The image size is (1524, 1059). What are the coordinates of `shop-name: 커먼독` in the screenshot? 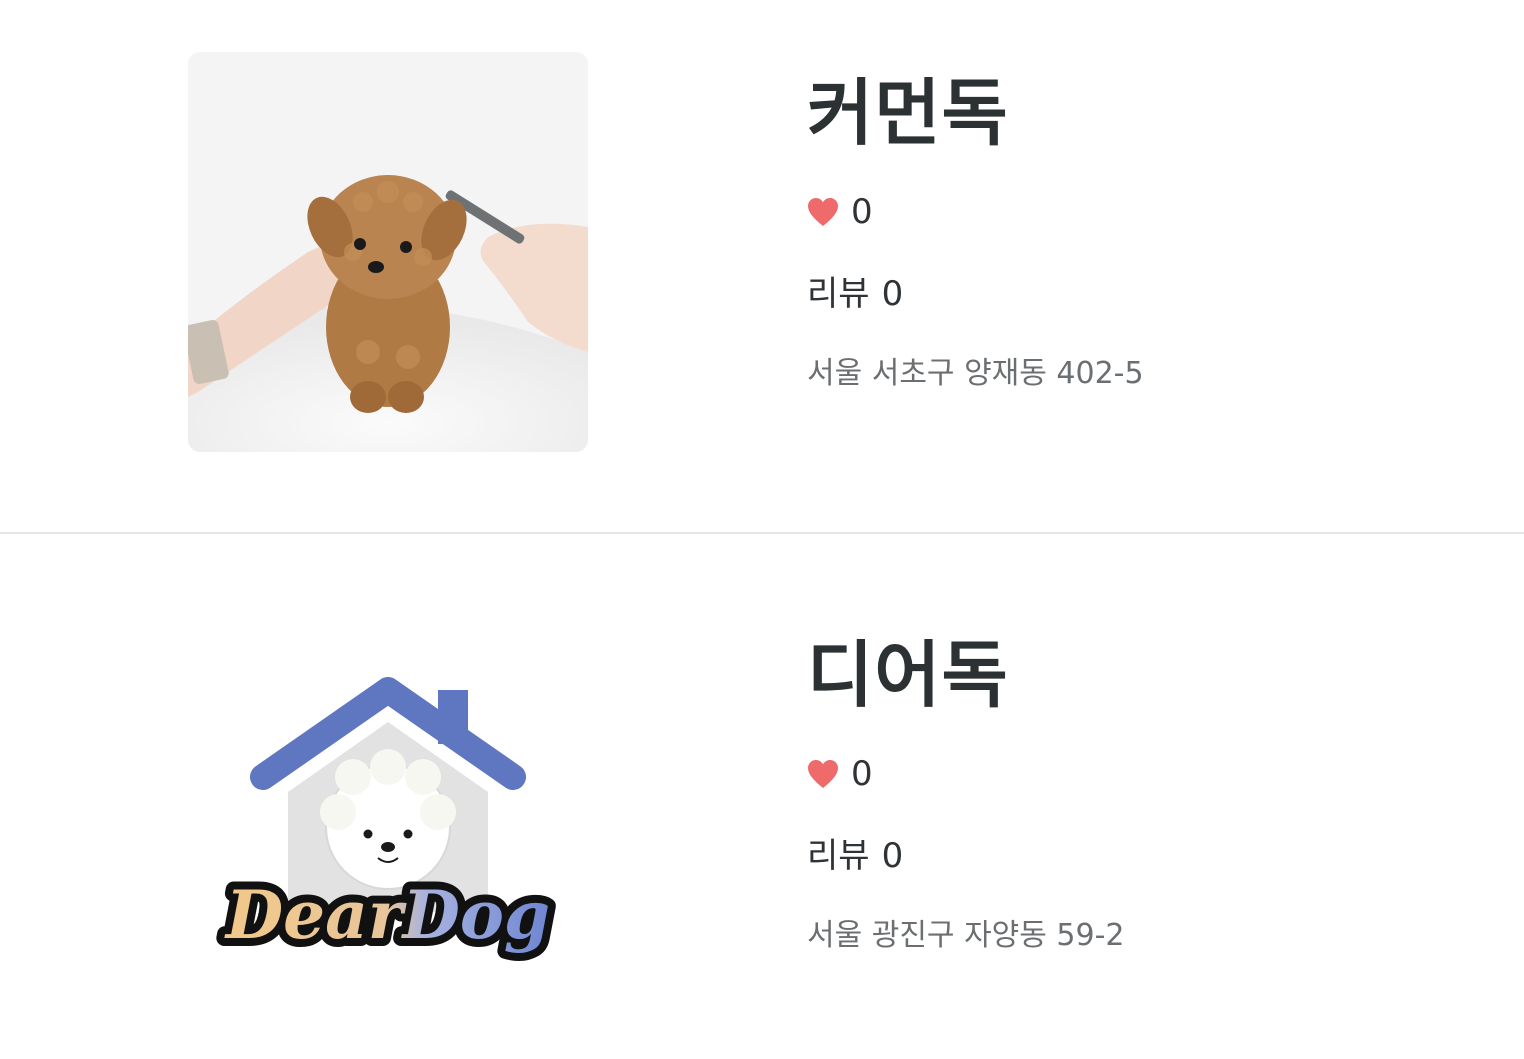 It's located at (975, 113).